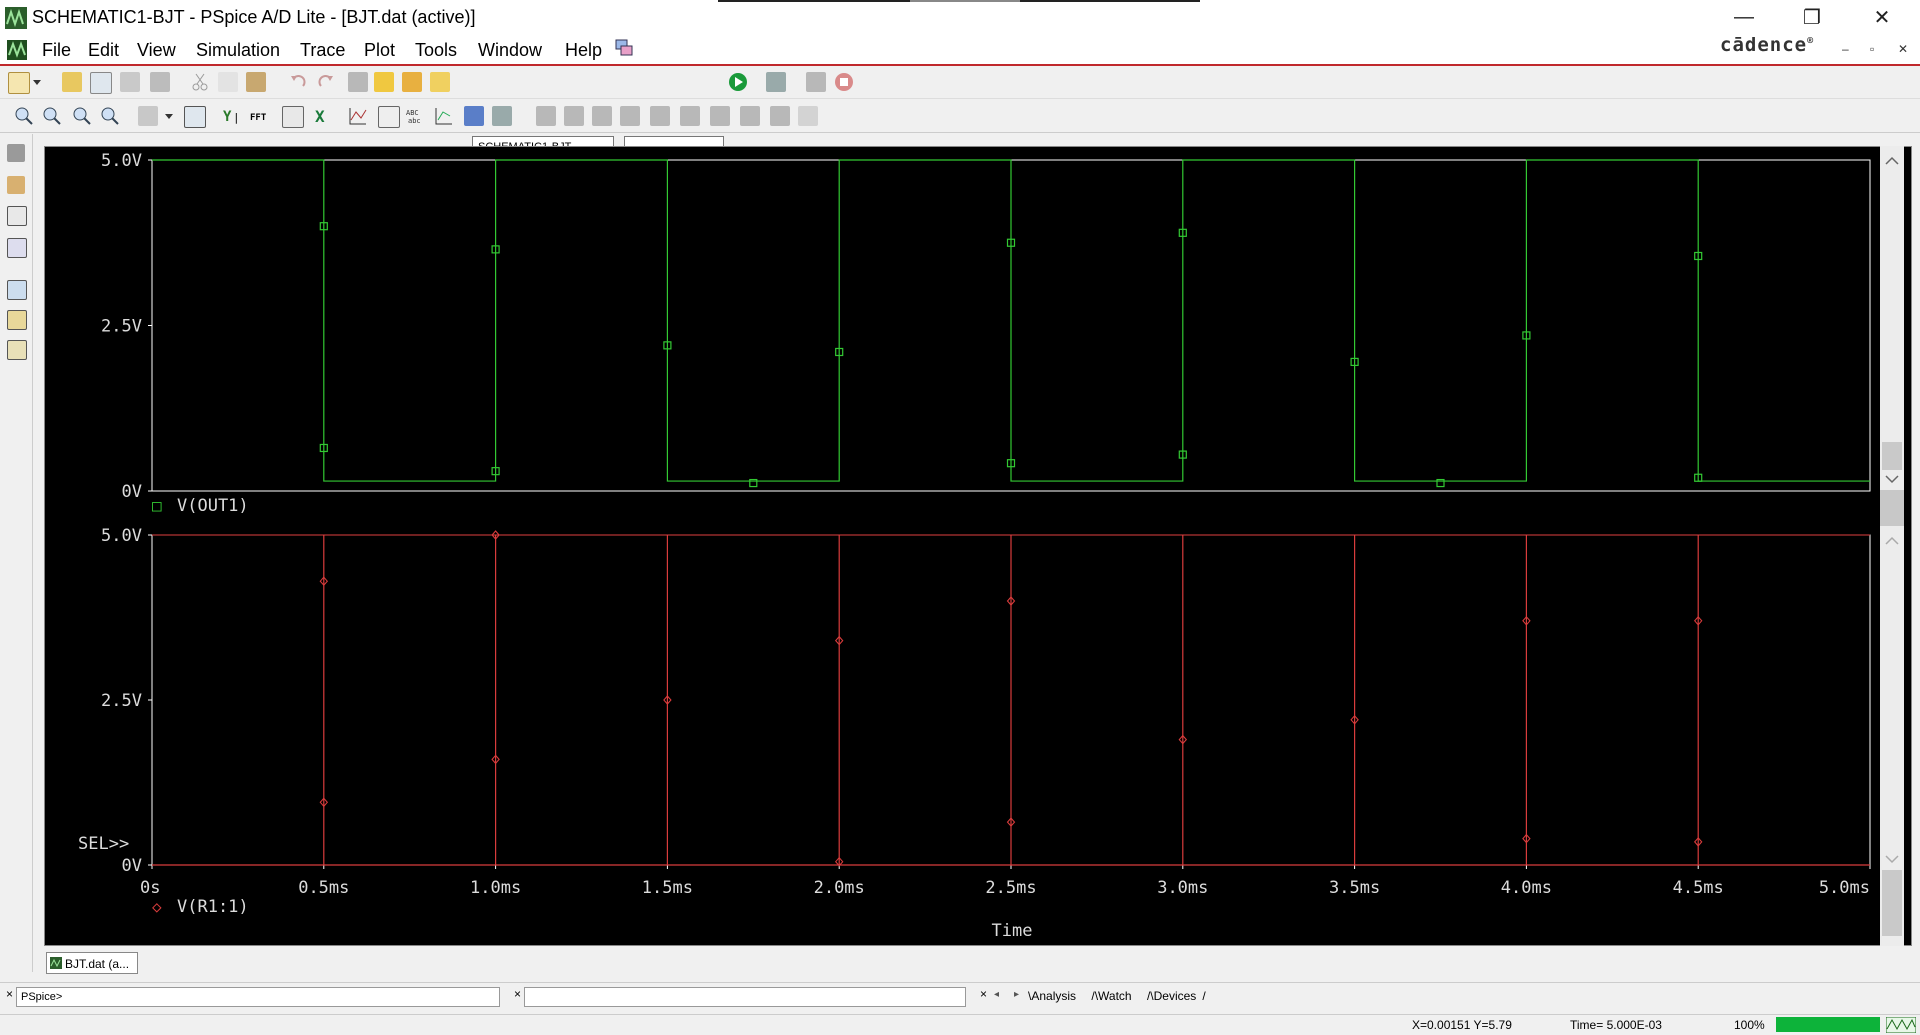 This screenshot has height=1035, width=1920. What do you see at coordinates (238, 50) in the screenshot?
I see `menu-simulation: Simulation` at bounding box center [238, 50].